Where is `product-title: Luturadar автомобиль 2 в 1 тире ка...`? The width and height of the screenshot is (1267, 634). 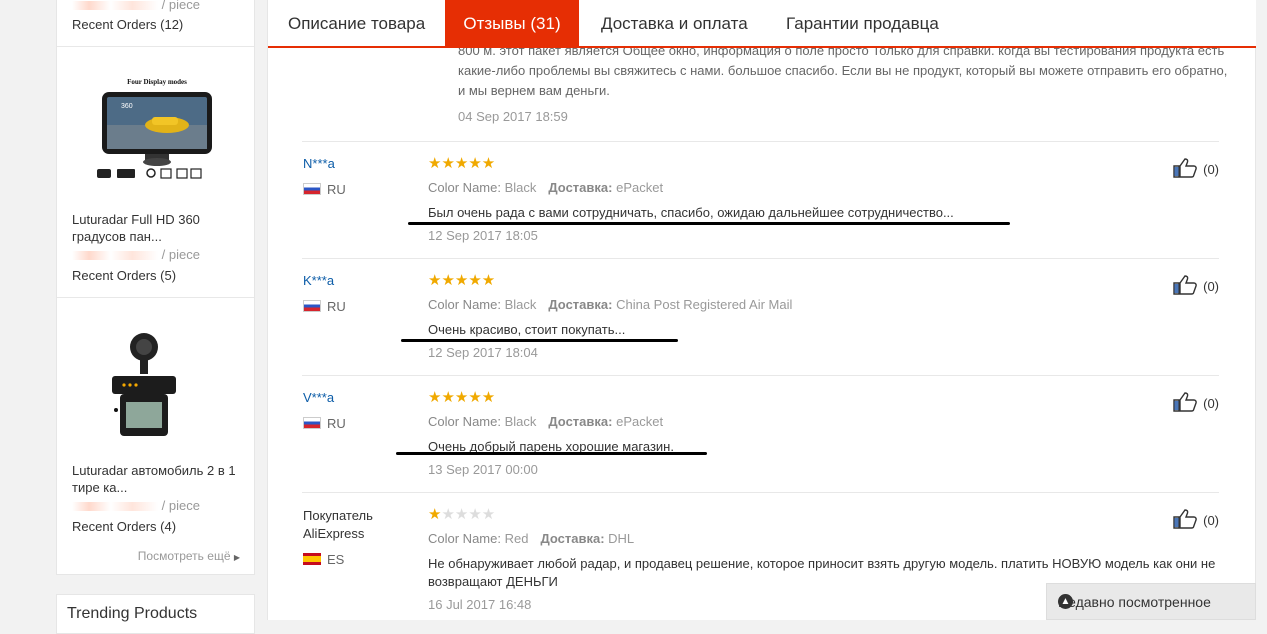 product-title: Luturadar автомобиль 2 в 1 тире ка... is located at coordinates (157, 479).